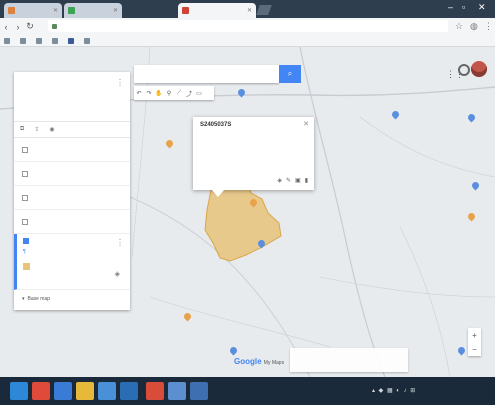  I want to click on reload-icon: ↻, so click(30, 26).